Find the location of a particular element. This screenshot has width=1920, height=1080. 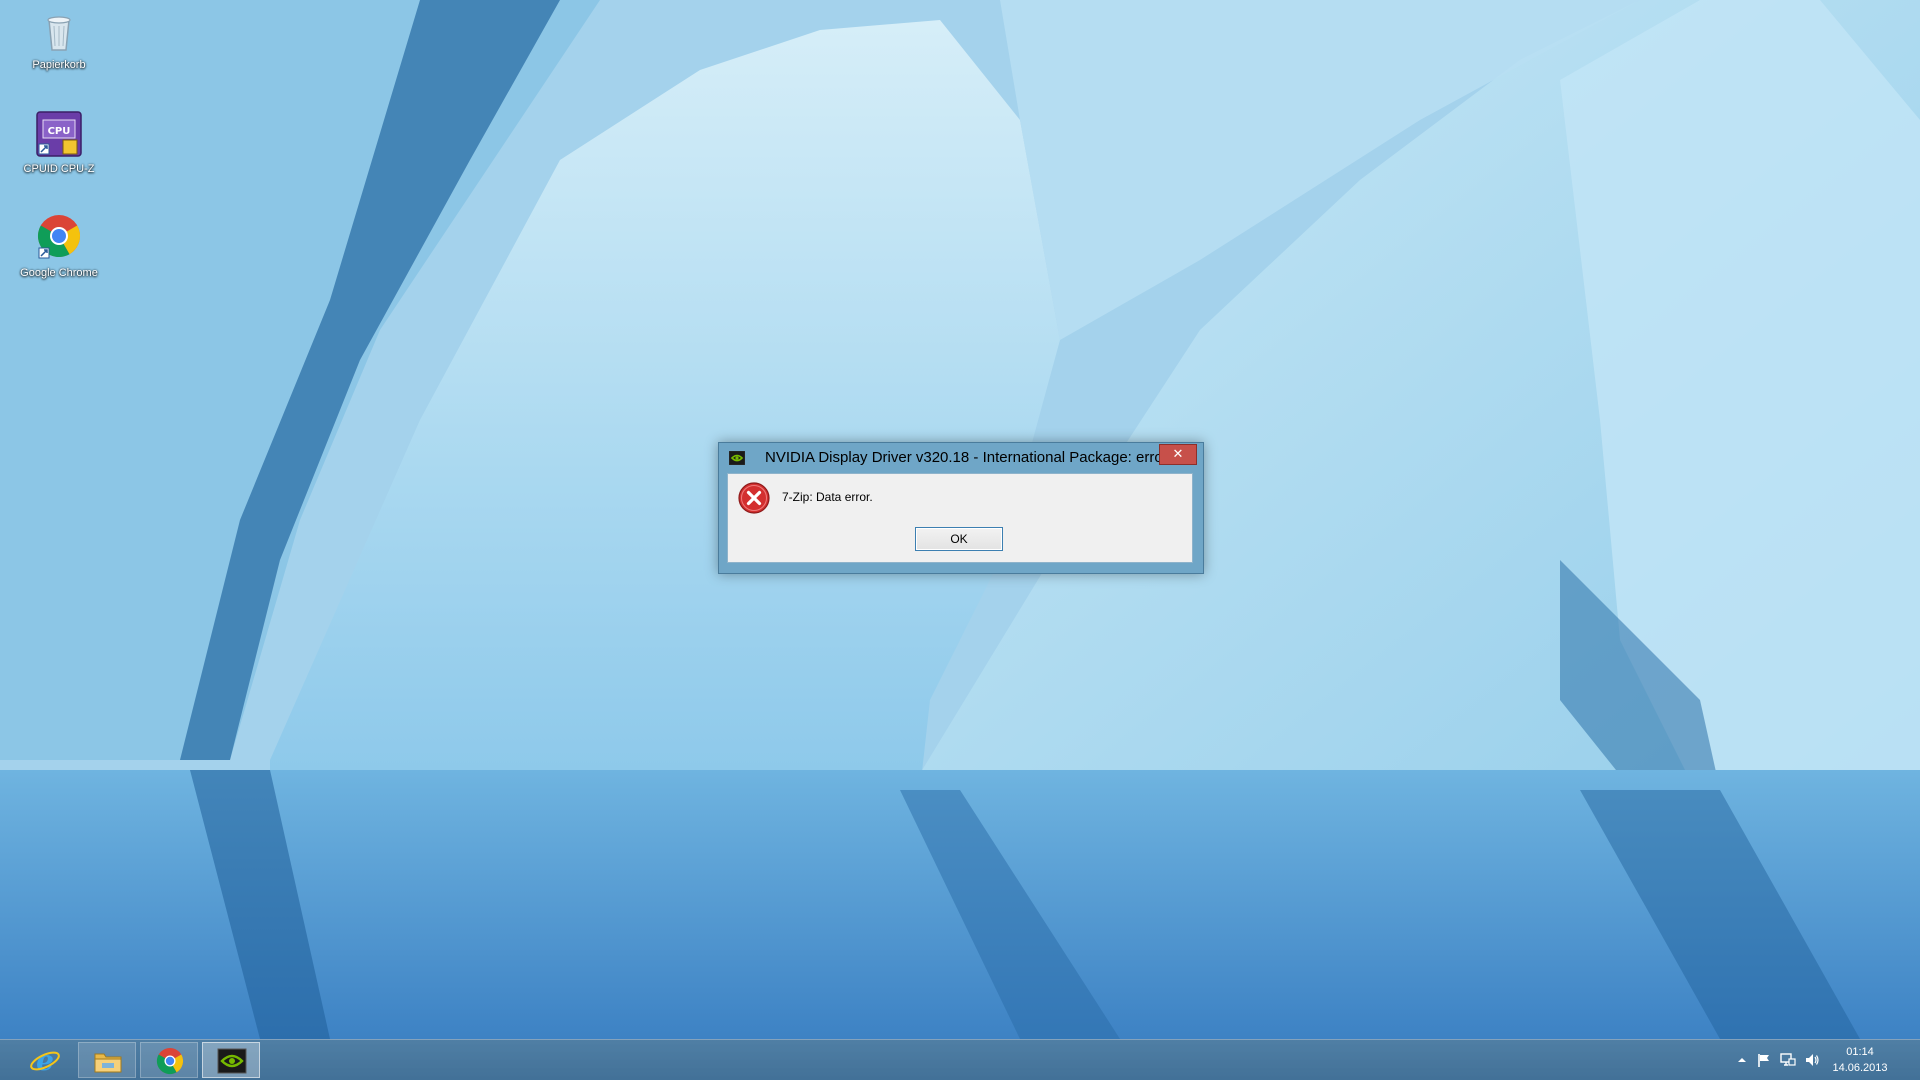

clock: 01:14 14.06.2013 is located at coordinates (1860, 1060).